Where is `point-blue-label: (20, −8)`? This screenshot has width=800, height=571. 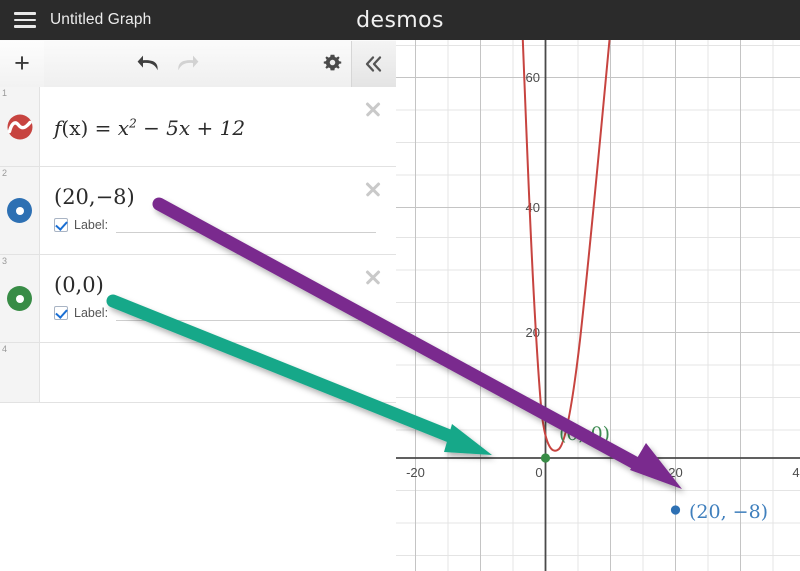 point-blue-label: (20, −8) is located at coordinates (728, 512).